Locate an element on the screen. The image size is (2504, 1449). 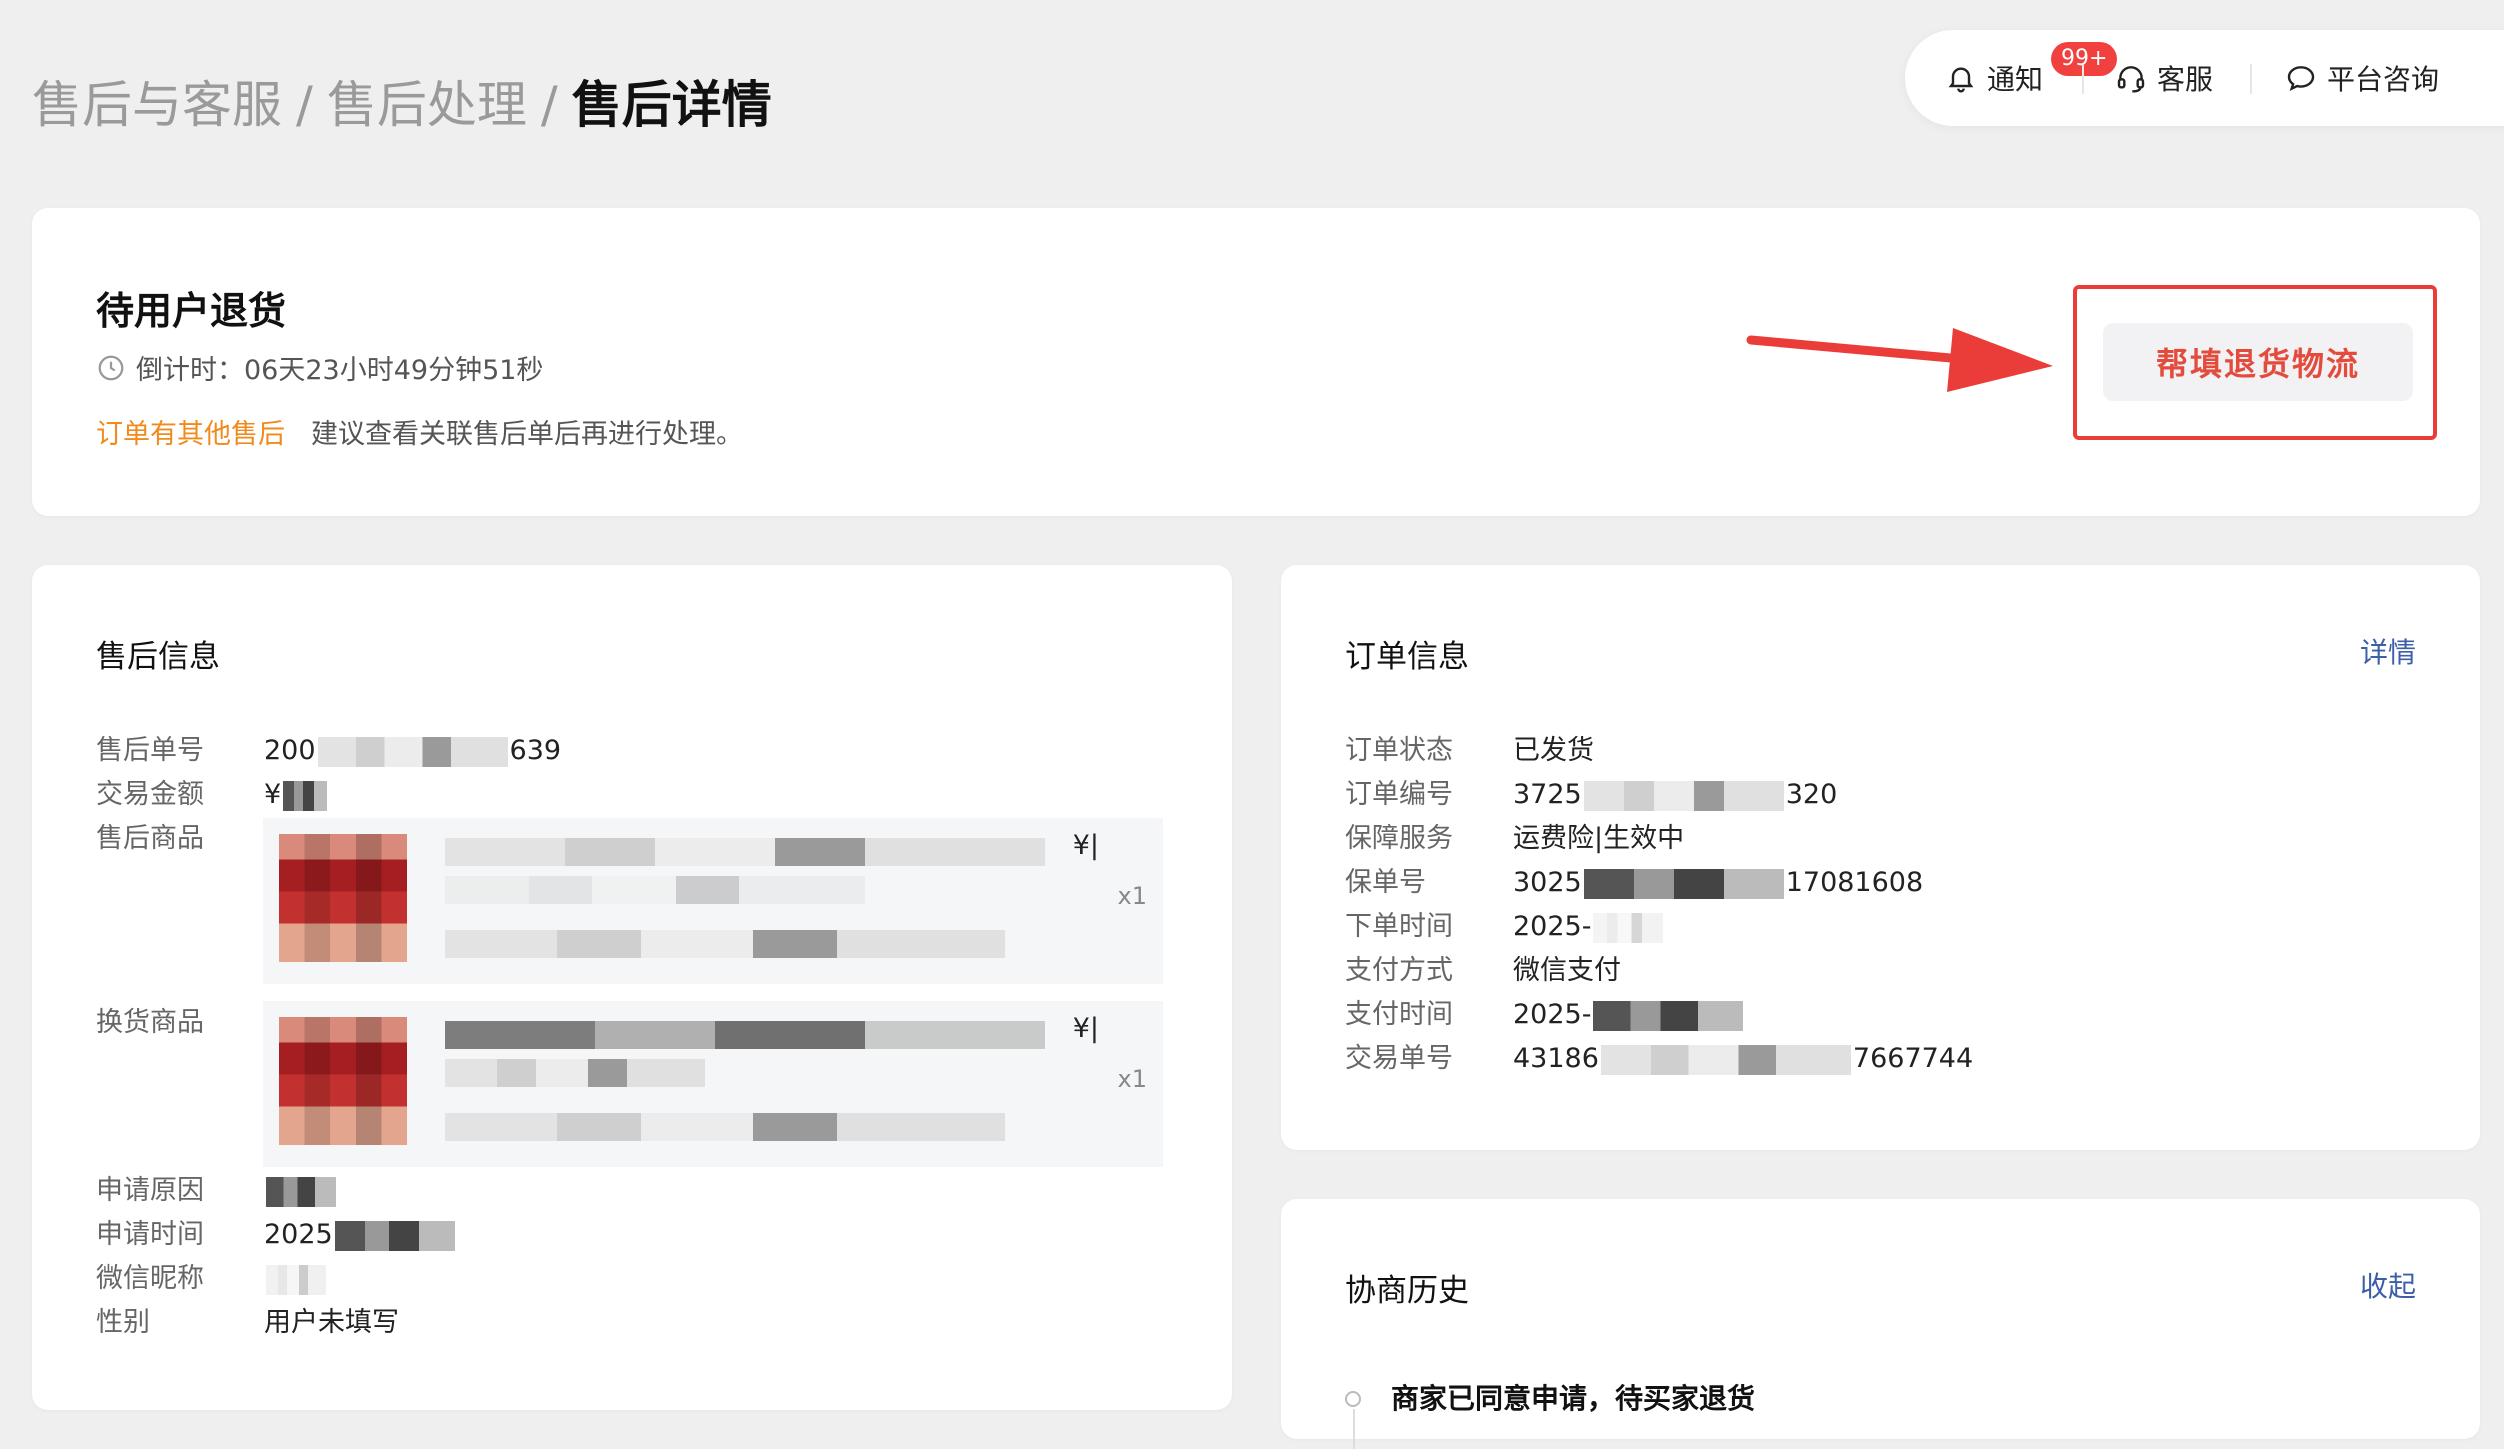
aftersale-info-title: 售后信息 is located at coordinates (158, 657).